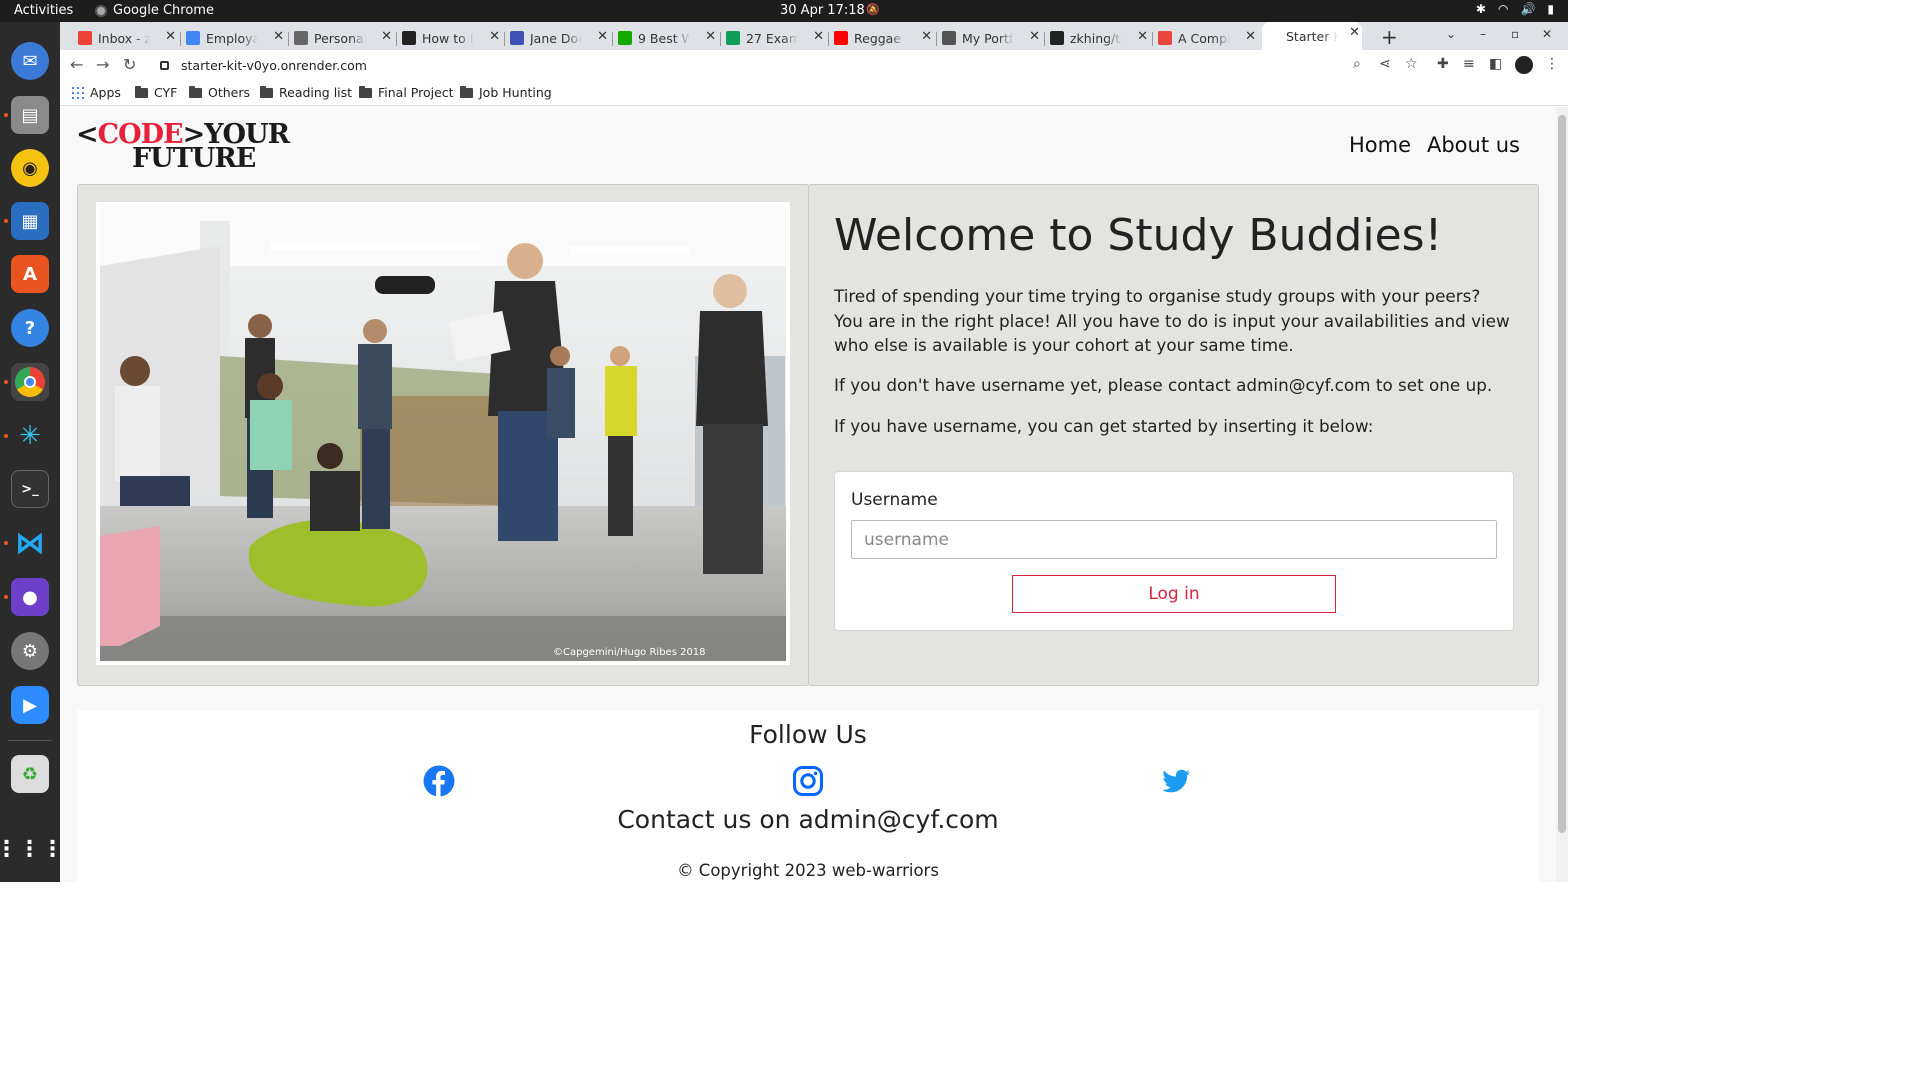 Image resolution: width=1920 pixels, height=1080 pixels. What do you see at coordinates (32, 849) in the screenshot?
I see `show-apps-icon: ⋮⋮⋮` at bounding box center [32, 849].